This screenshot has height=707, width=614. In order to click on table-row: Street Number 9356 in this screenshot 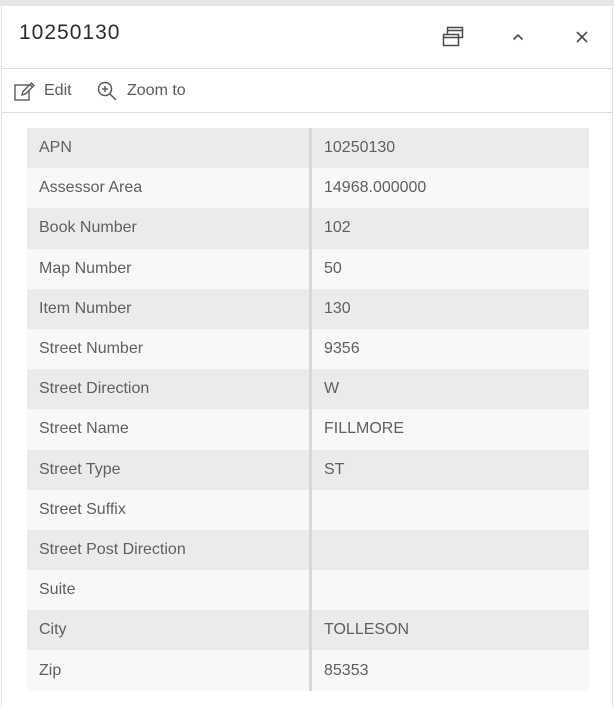, I will do `click(308, 349)`.